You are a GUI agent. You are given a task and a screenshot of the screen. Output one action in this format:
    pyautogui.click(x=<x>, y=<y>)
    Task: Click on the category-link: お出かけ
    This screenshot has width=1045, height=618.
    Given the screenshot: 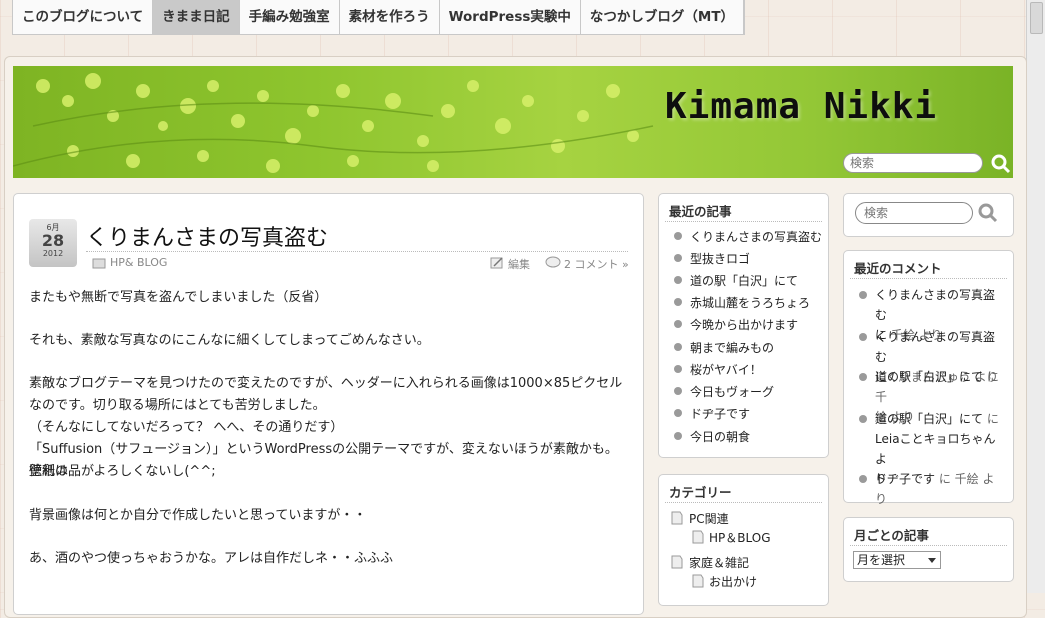 What is the action you would take?
    pyautogui.click(x=733, y=581)
    